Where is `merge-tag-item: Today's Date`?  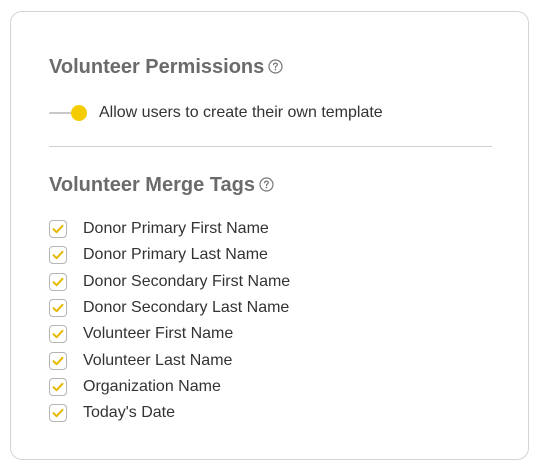
merge-tag-item: Today's Date is located at coordinates (169, 413).